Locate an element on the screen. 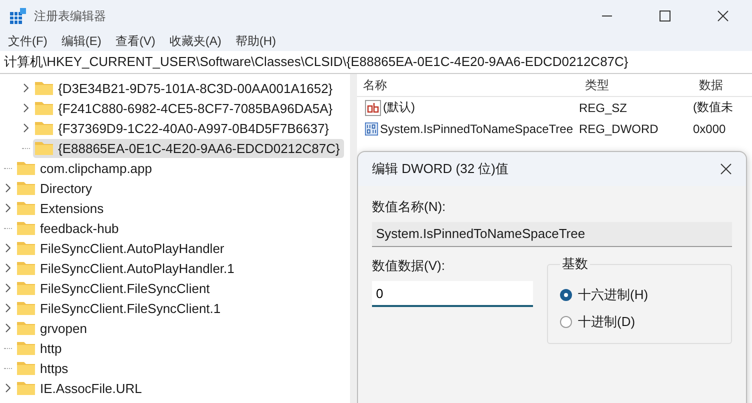  tree-item: feedback-hub is located at coordinates (69, 228).